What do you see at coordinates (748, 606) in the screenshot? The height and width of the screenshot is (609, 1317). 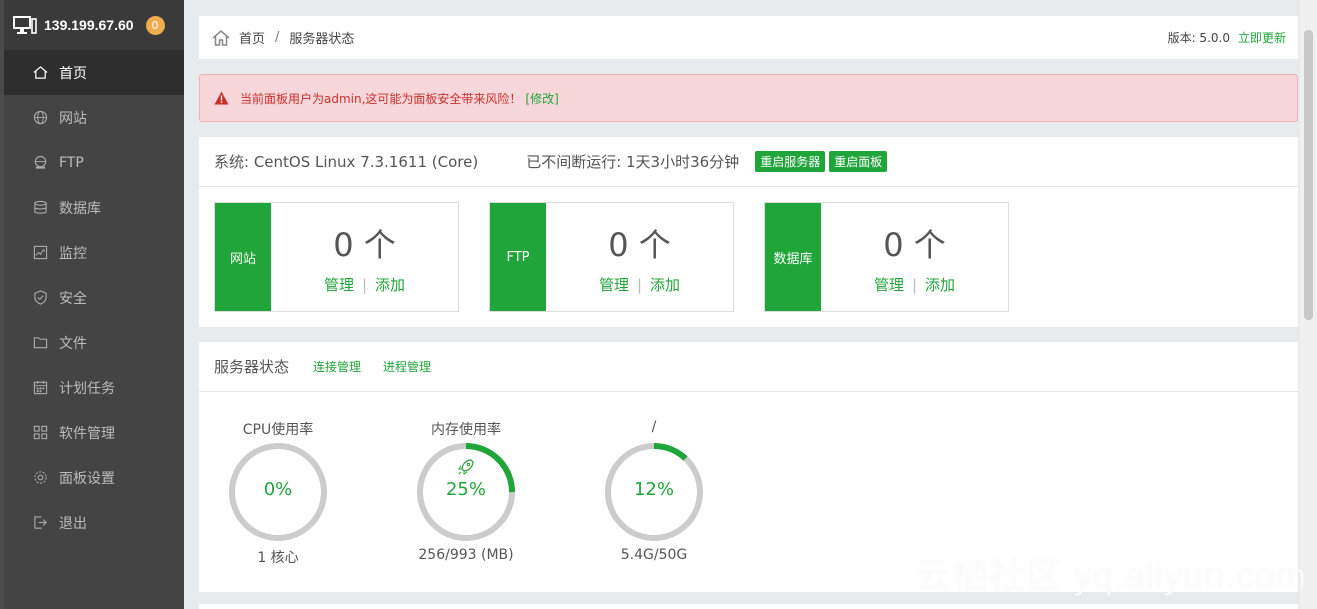 I see `next-panel-edge` at bounding box center [748, 606].